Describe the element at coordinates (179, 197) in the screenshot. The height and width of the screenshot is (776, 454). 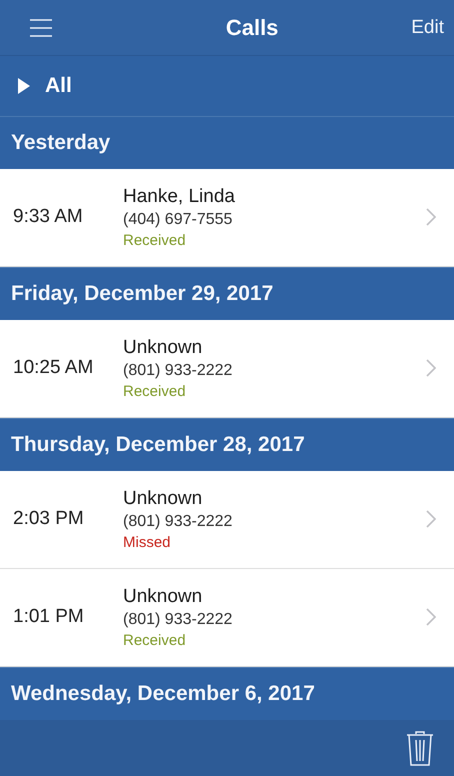
I see `caller-name: Hanke, Linda` at that location.